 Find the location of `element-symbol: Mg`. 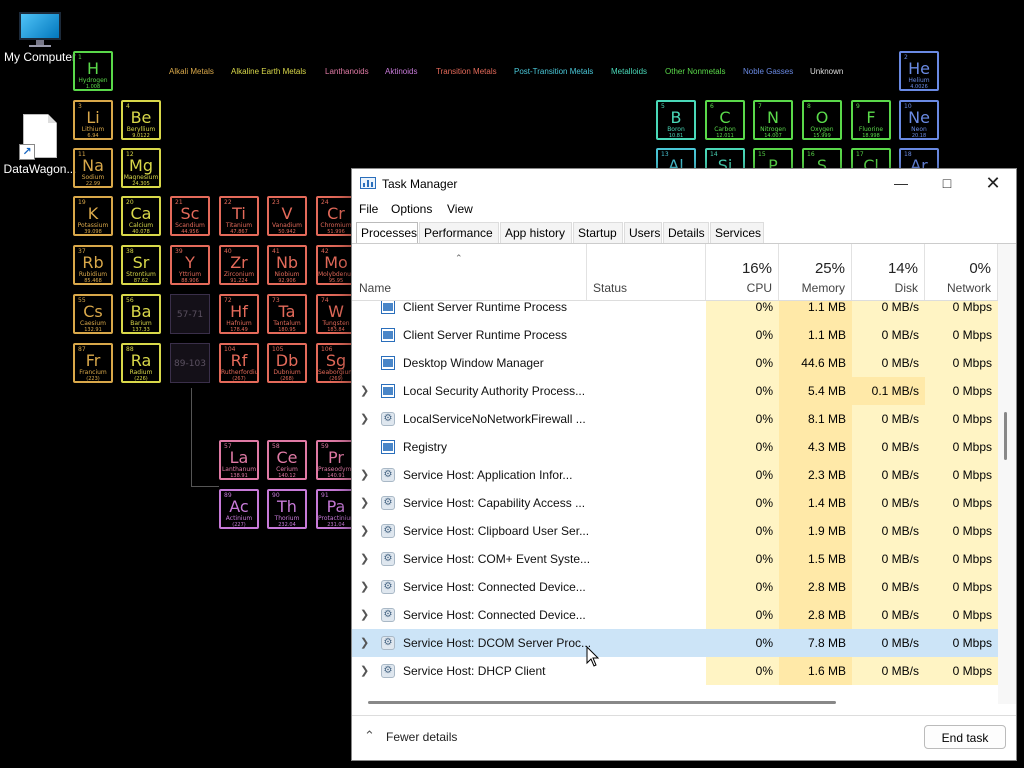

element-symbol: Mg is located at coordinates (141, 165).